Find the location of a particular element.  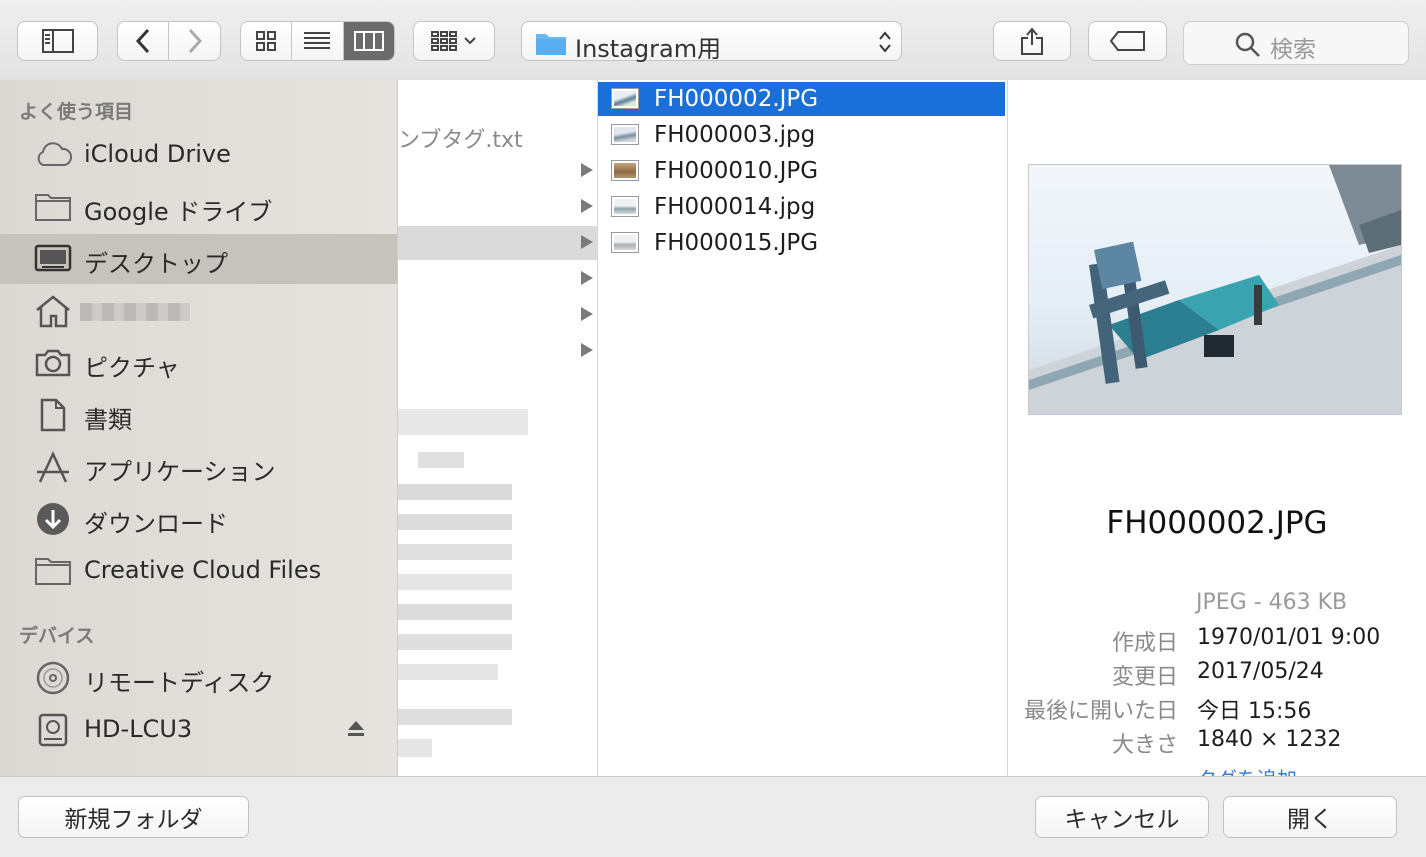

meta-dimensions: 大きさ 1840 × 1232 is located at coordinates (1217, 744).